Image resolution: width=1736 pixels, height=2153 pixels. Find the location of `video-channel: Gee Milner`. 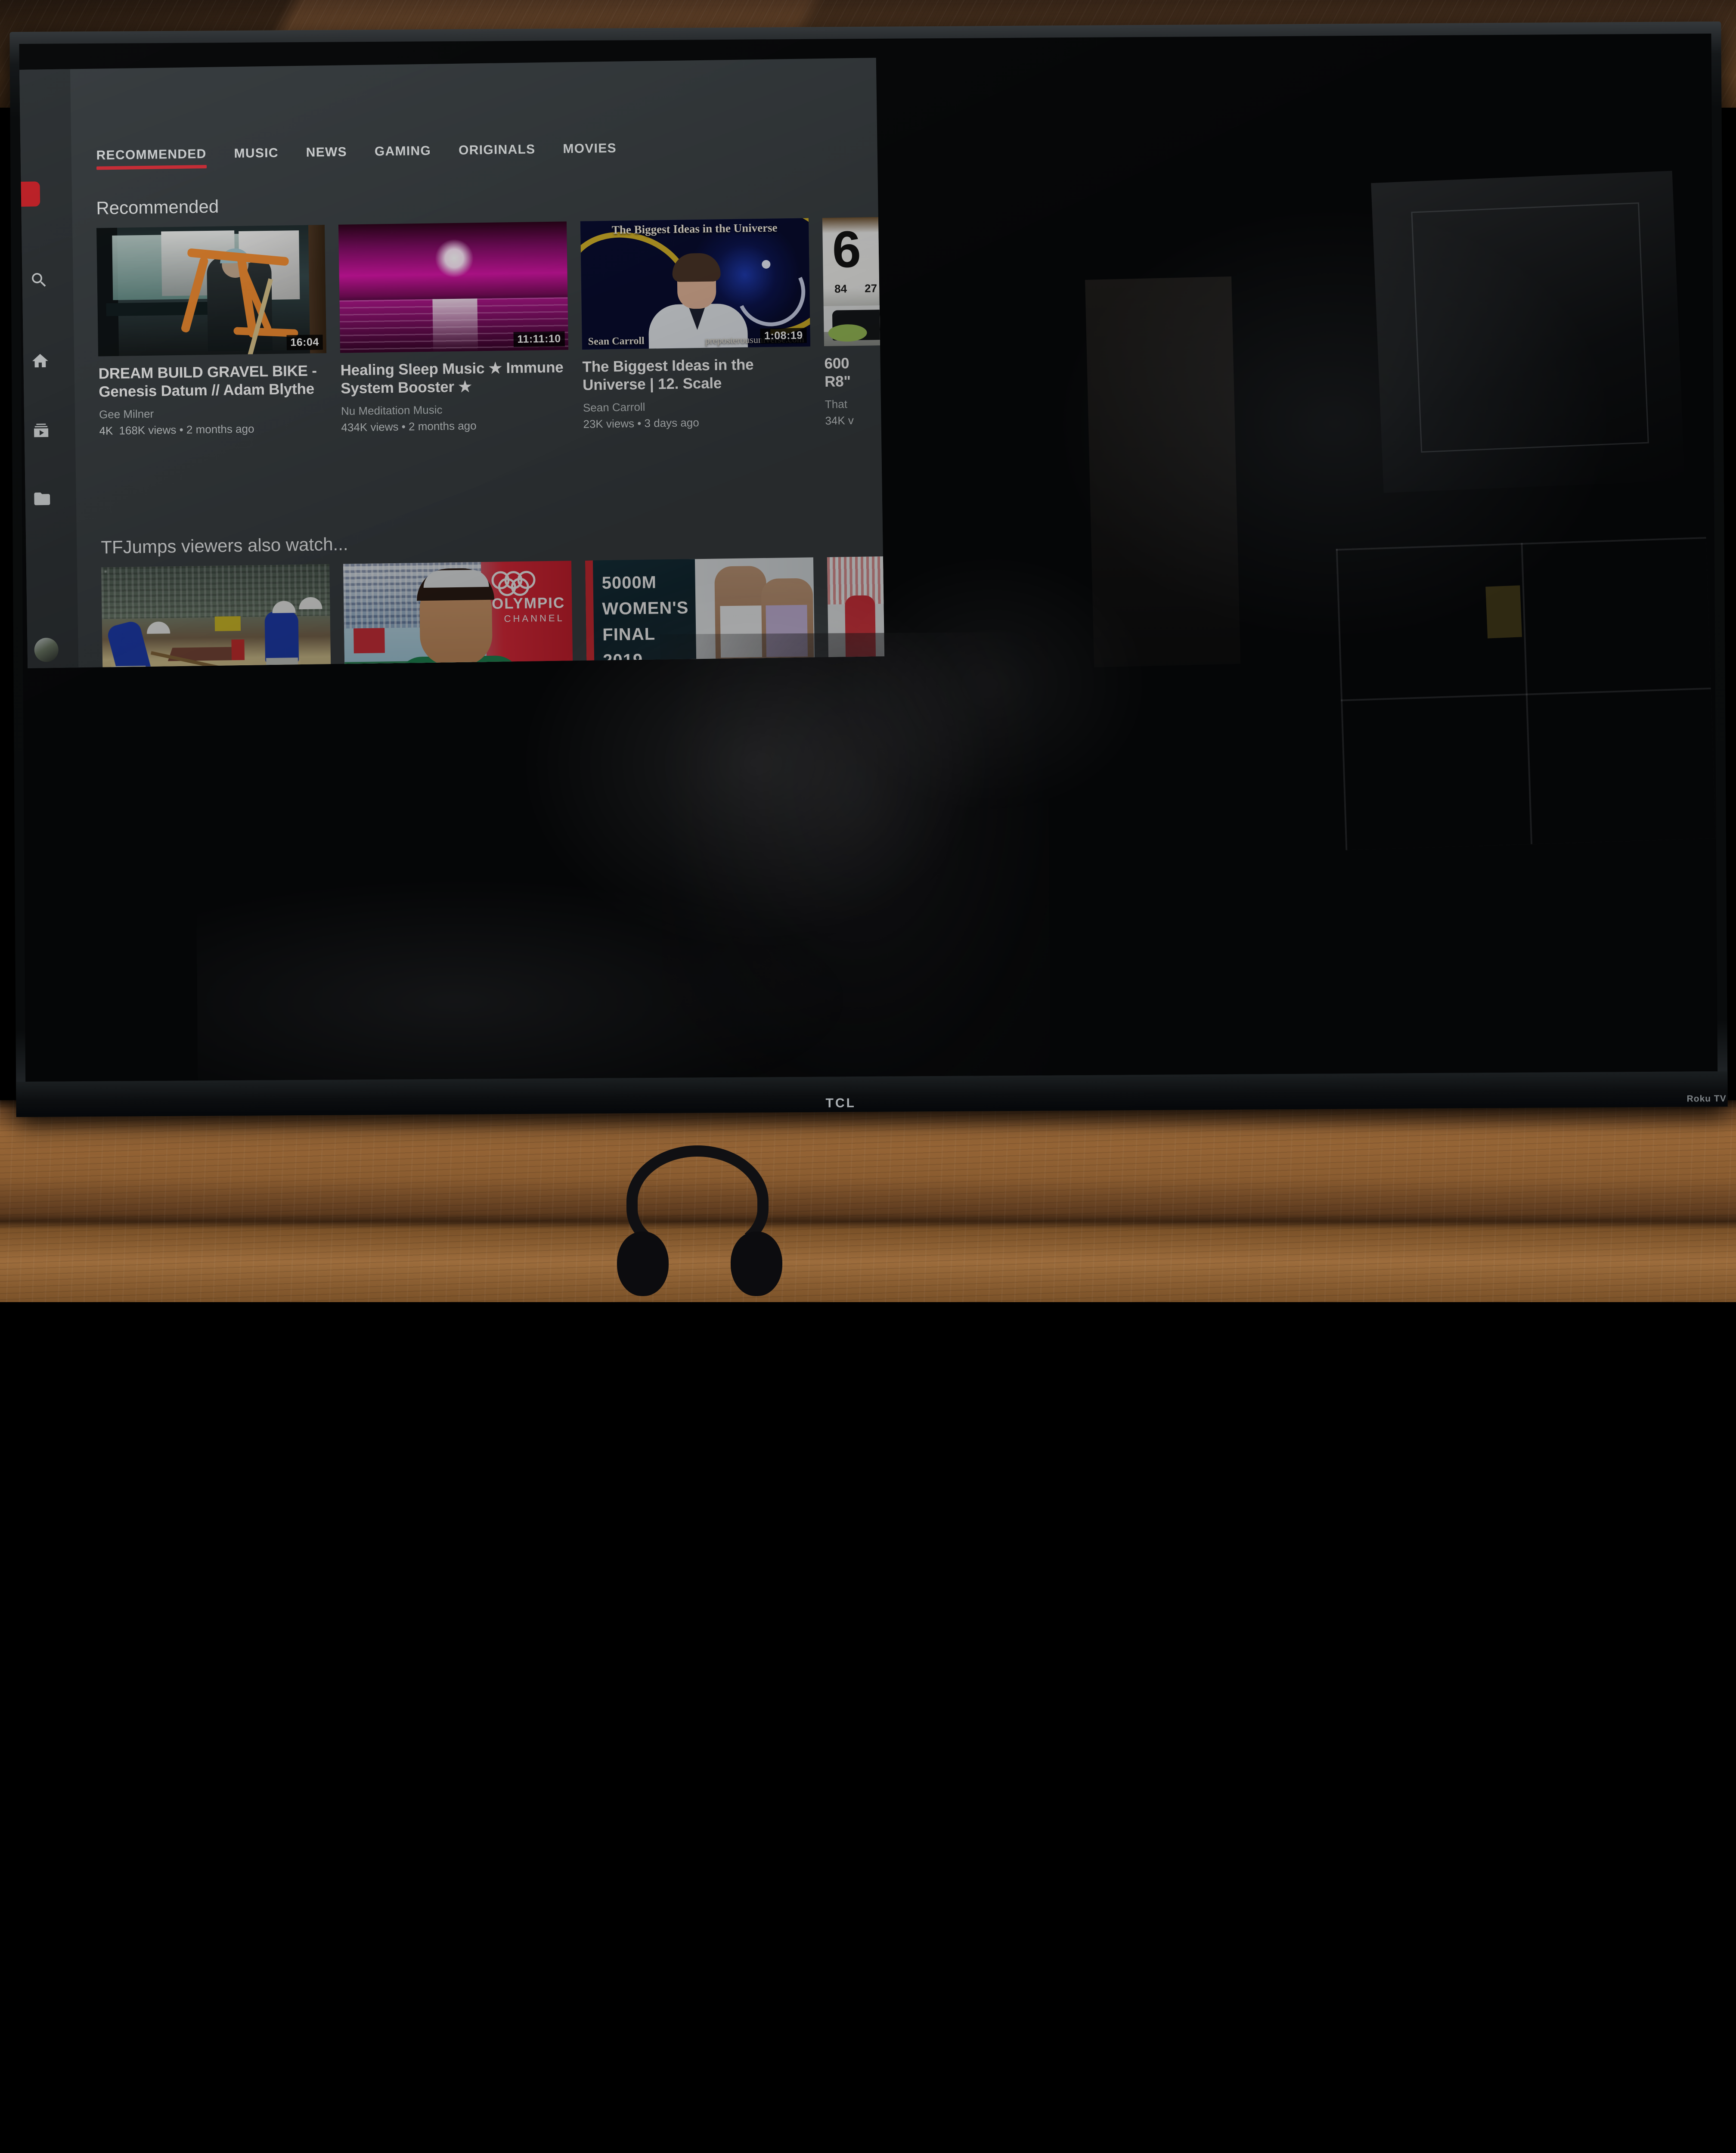

video-channel: Gee Milner is located at coordinates (213, 413).